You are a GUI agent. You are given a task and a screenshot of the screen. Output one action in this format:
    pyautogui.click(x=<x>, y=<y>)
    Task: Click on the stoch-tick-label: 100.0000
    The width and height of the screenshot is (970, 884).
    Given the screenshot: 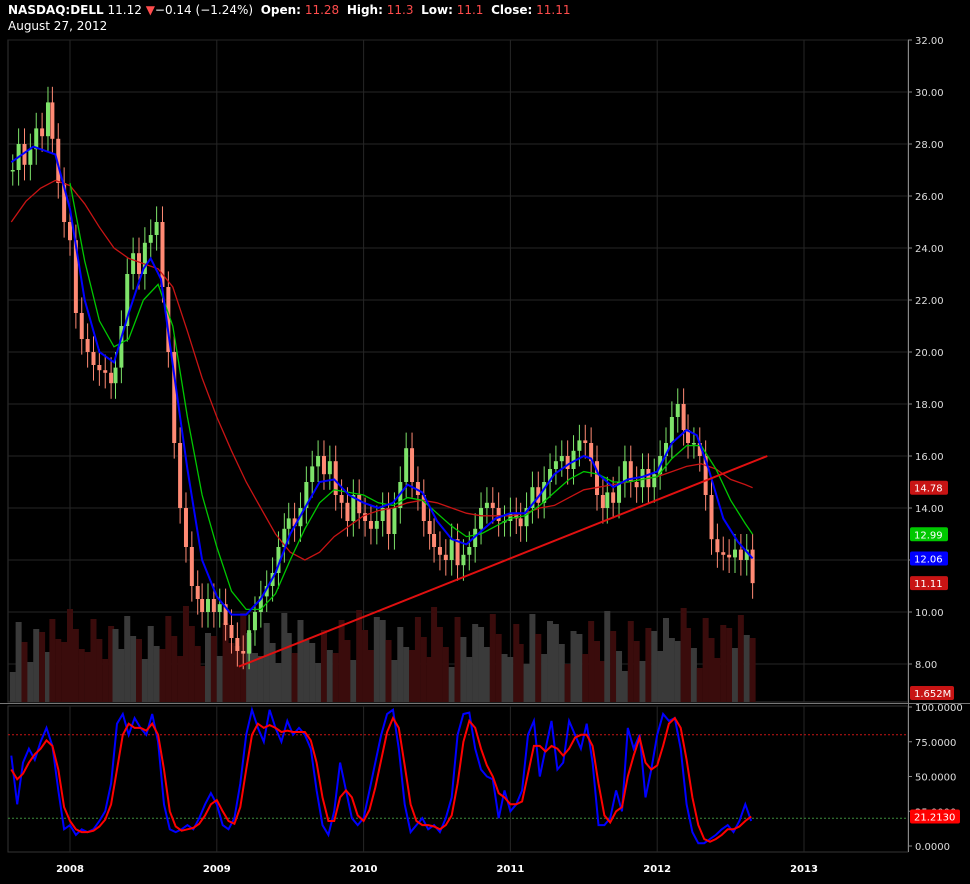 What is the action you would take?
    pyautogui.click(x=939, y=708)
    